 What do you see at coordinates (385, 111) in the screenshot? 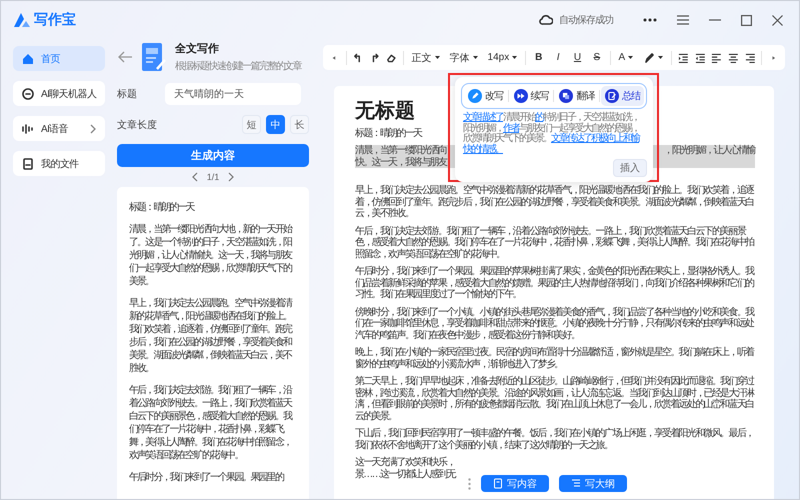
I see `document-title: 无标题` at bounding box center [385, 111].